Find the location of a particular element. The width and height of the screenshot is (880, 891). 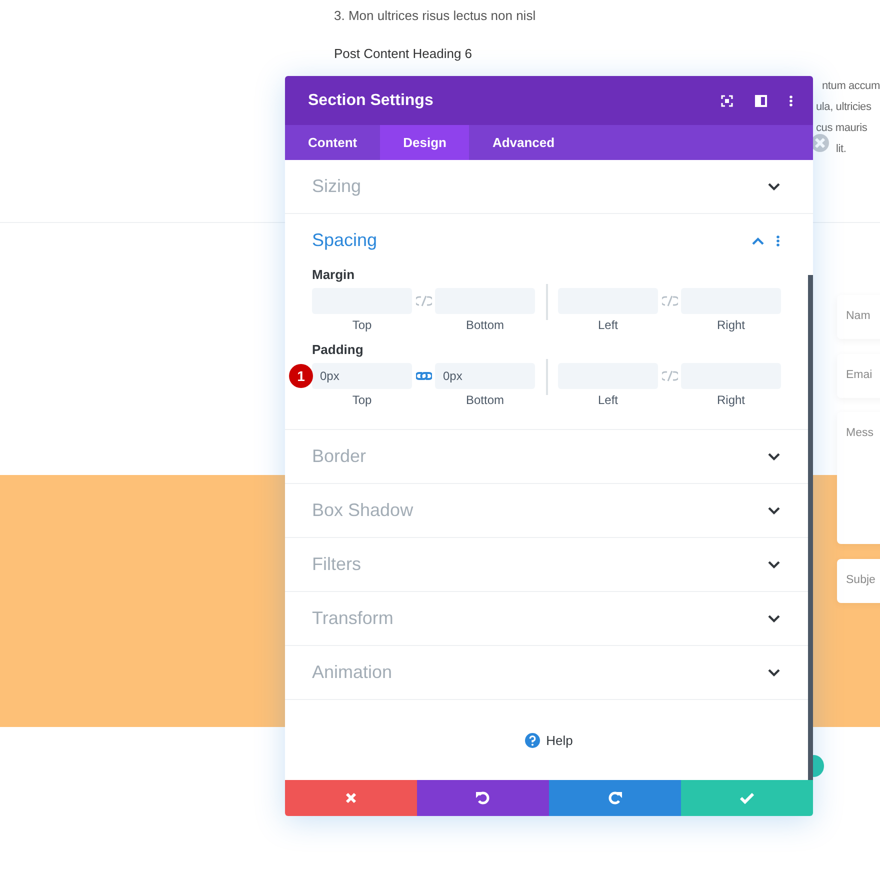

input-field: Subje is located at coordinates (858, 581).